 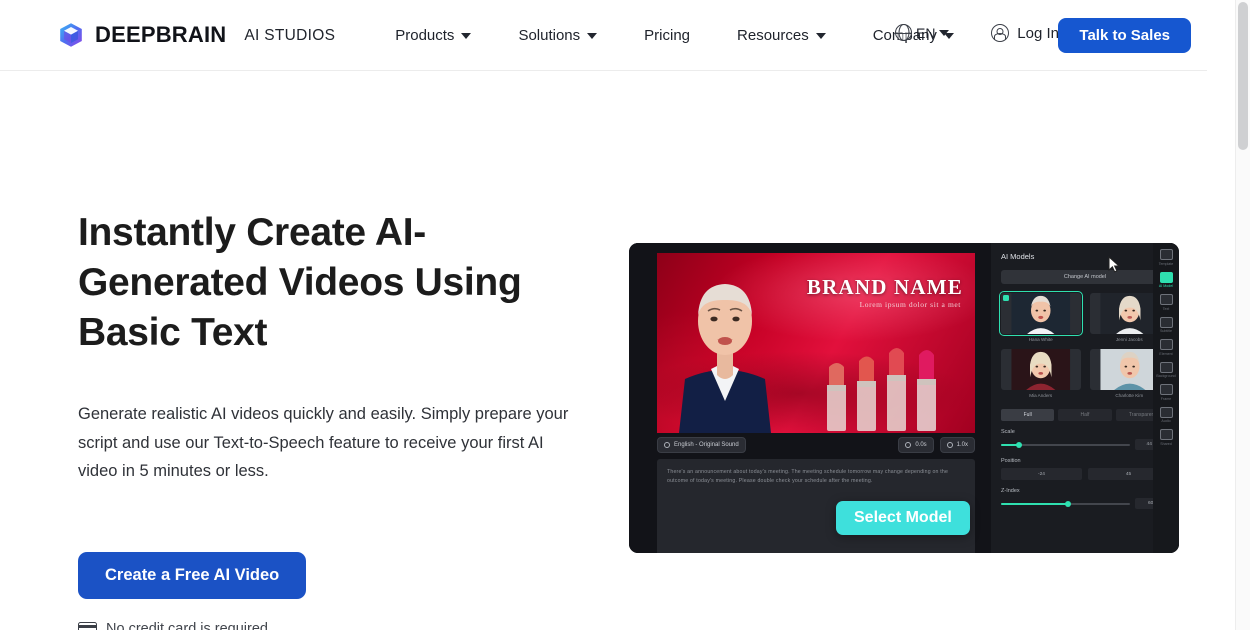 I want to click on position-label: Position, so click(x=1011, y=461).